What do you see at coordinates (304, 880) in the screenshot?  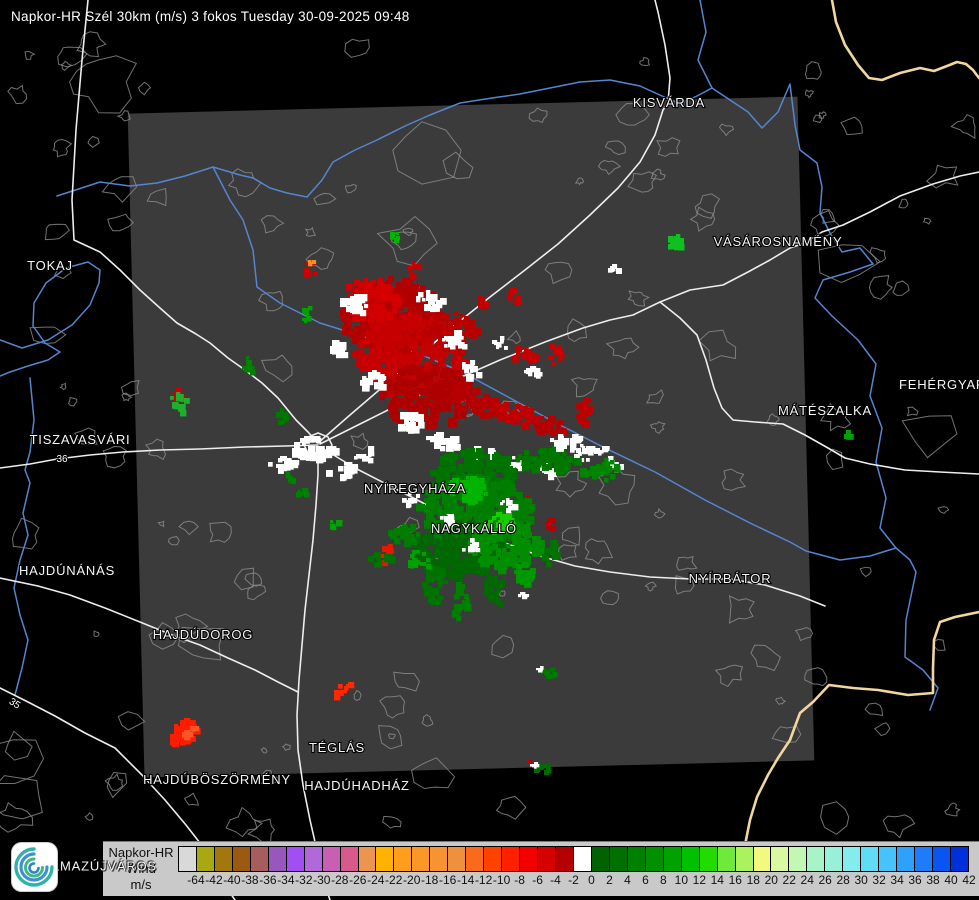 I see `legend-tick: -32` at bounding box center [304, 880].